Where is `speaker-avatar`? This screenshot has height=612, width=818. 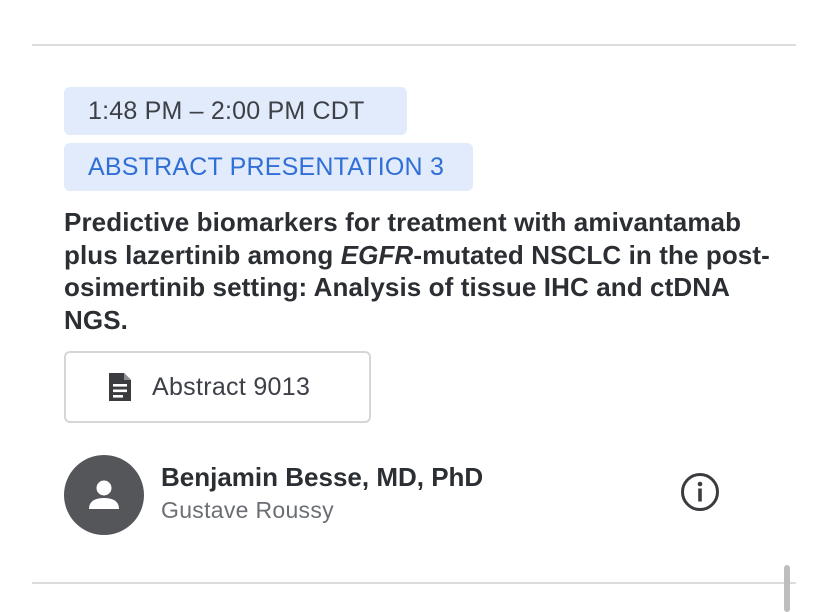 speaker-avatar is located at coordinates (104, 495).